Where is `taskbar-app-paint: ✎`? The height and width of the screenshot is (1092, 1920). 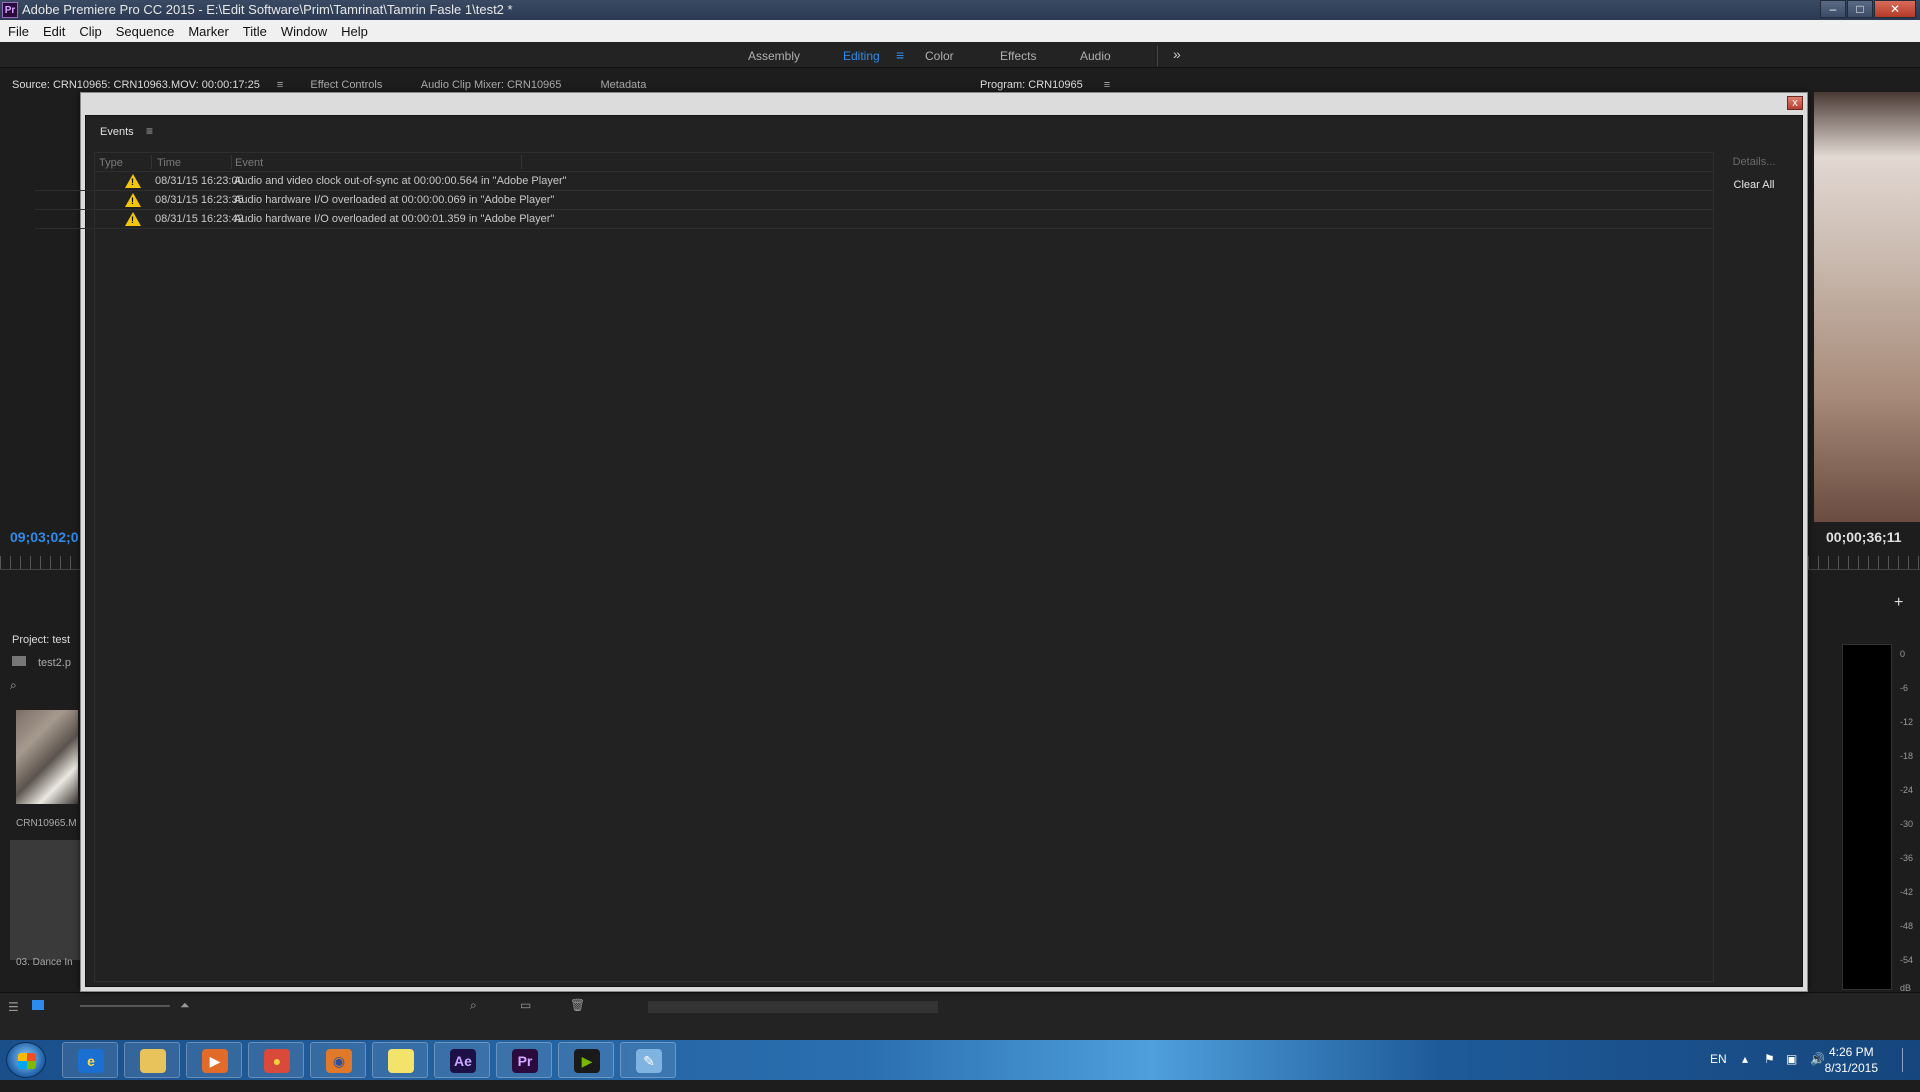
taskbar-app-paint: ✎ is located at coordinates (648, 1060).